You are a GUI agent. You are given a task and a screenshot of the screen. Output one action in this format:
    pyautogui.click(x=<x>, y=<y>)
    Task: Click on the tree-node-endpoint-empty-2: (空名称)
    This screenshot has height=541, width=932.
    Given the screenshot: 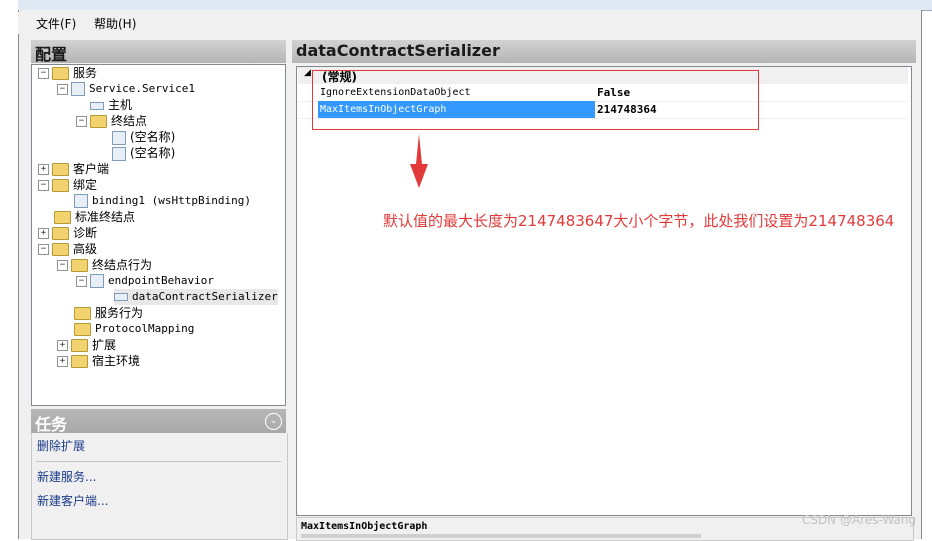 What is the action you would take?
    pyautogui.click(x=143, y=153)
    